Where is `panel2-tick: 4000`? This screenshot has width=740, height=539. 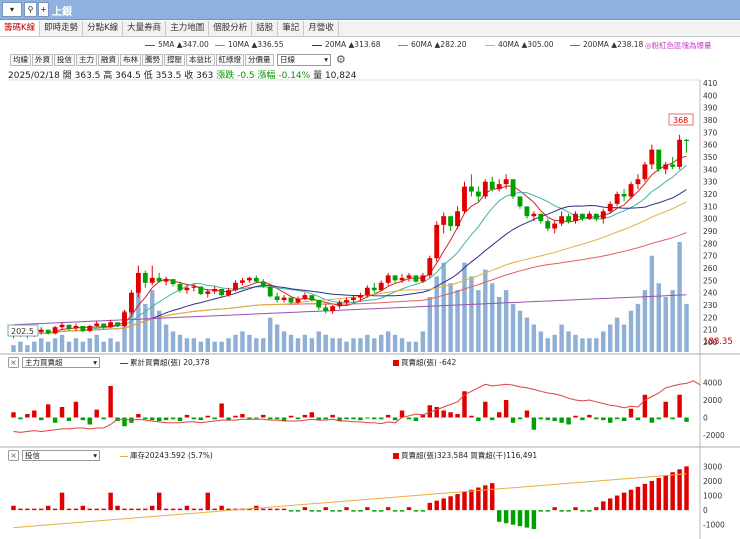 panel2-tick: 4000 is located at coordinates (712, 383).